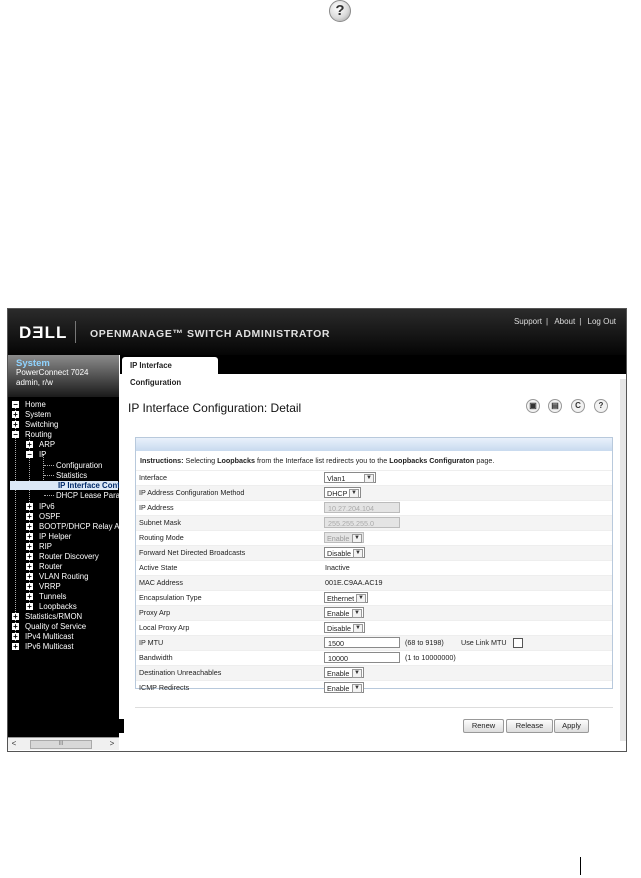 The width and height of the screenshot is (641, 878). Describe the element at coordinates (34, 382) in the screenshot. I see `system-user: admin, r/w` at that location.